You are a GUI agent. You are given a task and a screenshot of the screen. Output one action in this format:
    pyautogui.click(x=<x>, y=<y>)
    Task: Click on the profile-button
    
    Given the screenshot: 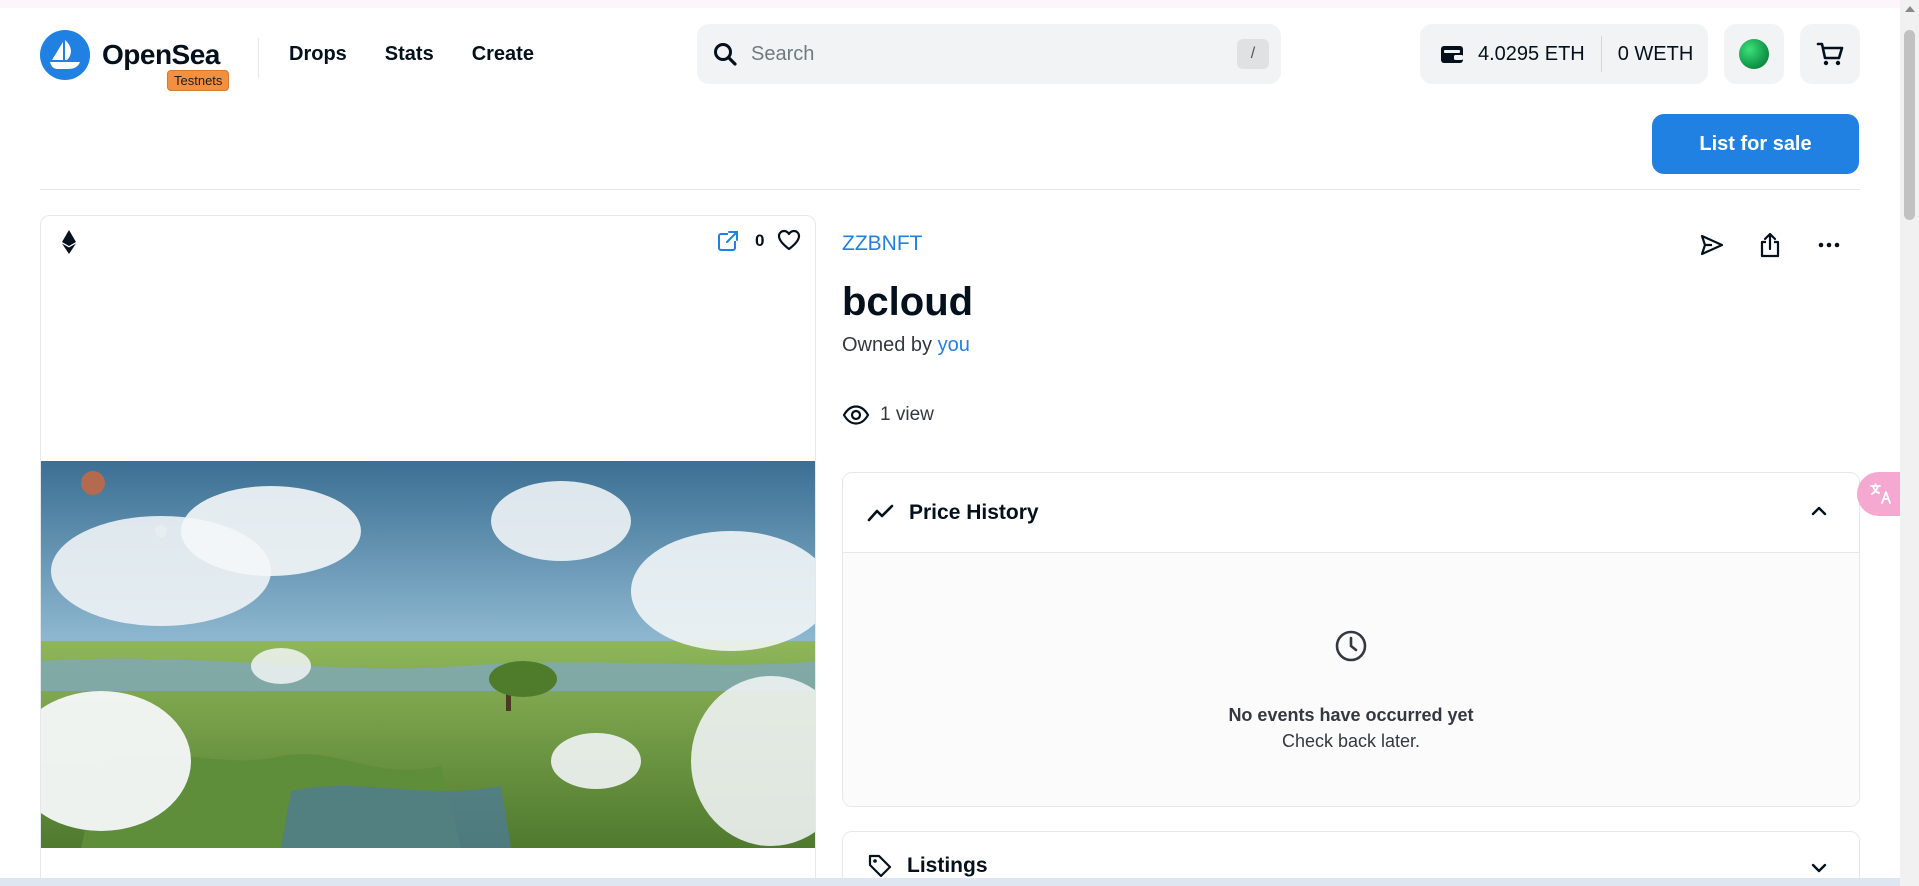 What is the action you would take?
    pyautogui.click(x=1754, y=54)
    